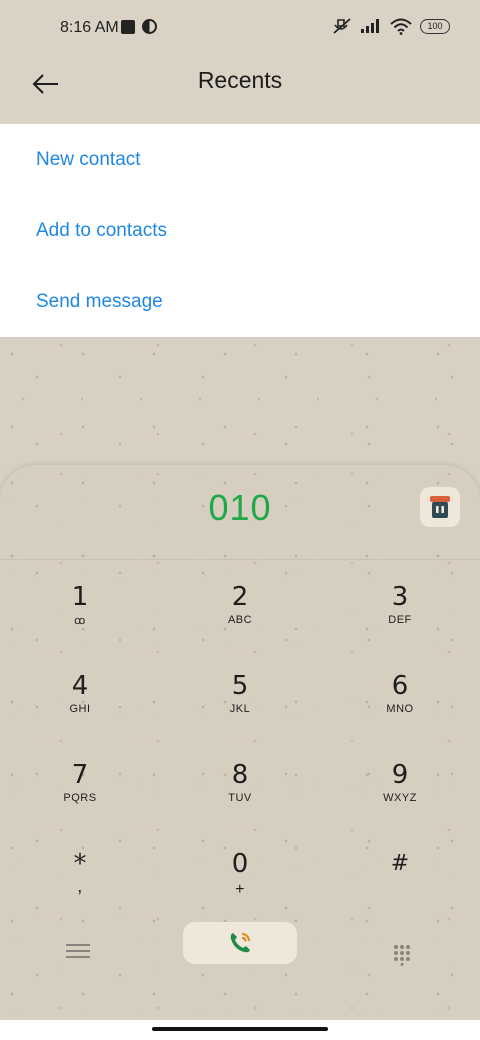 This screenshot has height=1040, width=480. I want to click on key-digit: 2, so click(240, 597).